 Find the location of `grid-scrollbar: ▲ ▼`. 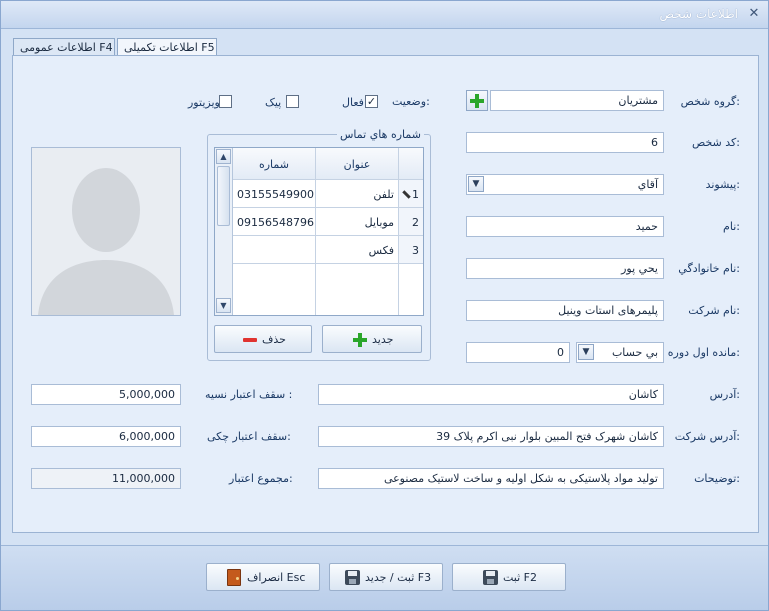

grid-scrollbar: ▲ ▼ is located at coordinates (224, 231).